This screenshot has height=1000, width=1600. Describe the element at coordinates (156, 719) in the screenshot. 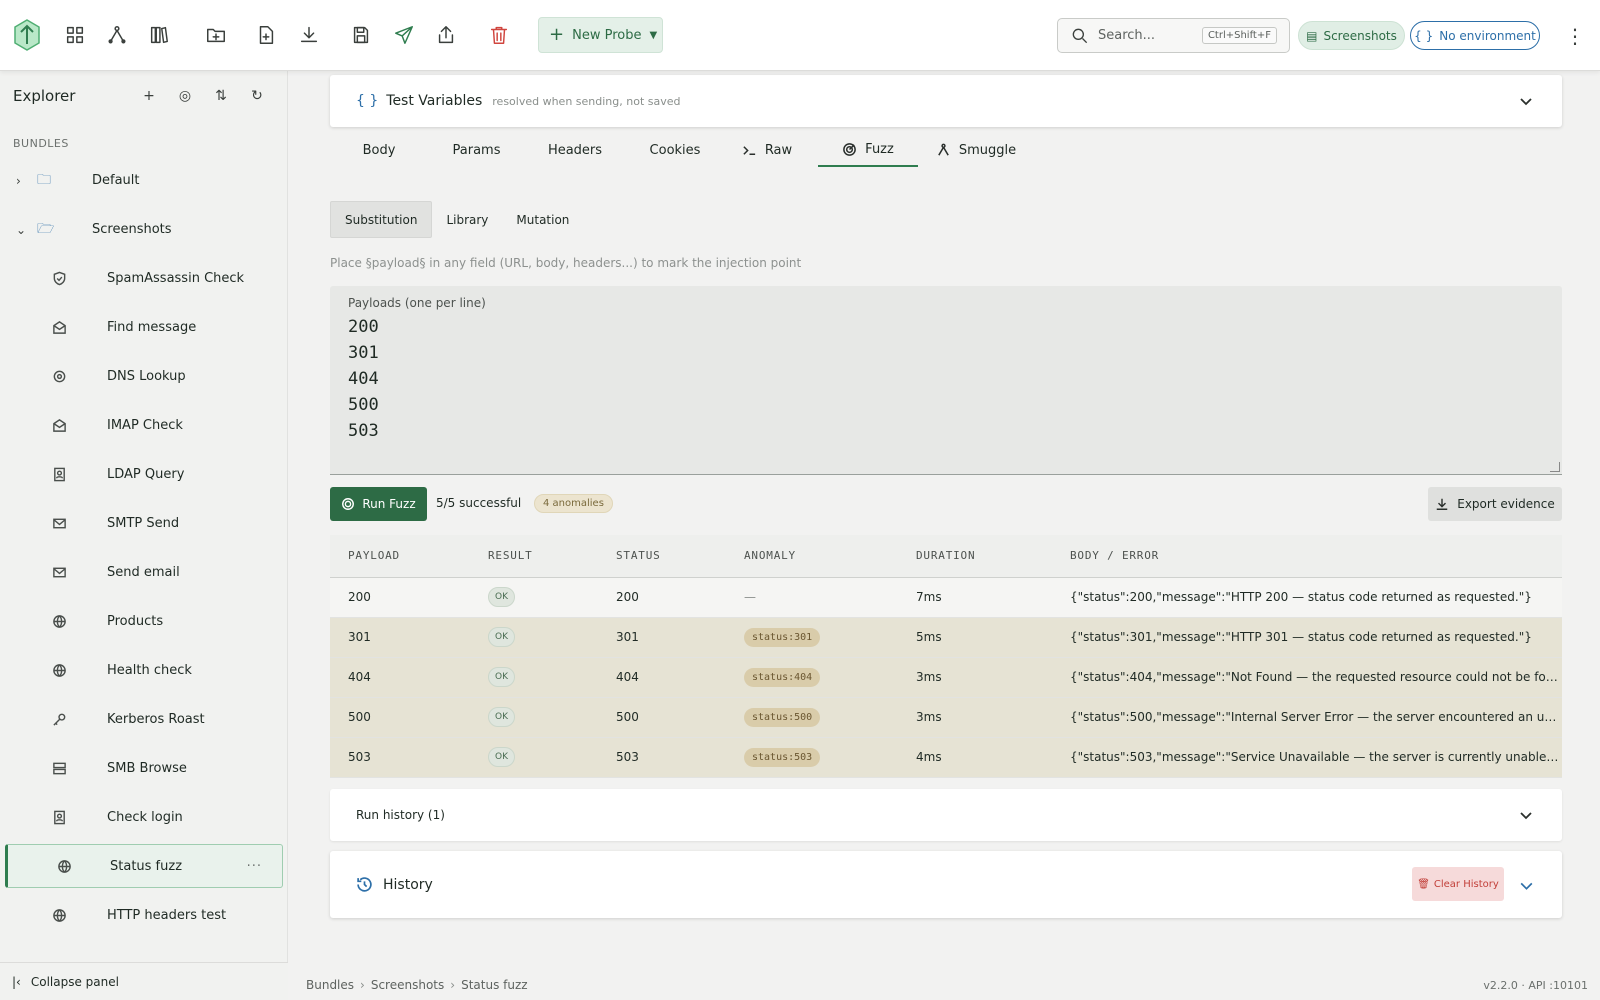

I see `sidebar-item-label: Kerberos Roast` at that location.